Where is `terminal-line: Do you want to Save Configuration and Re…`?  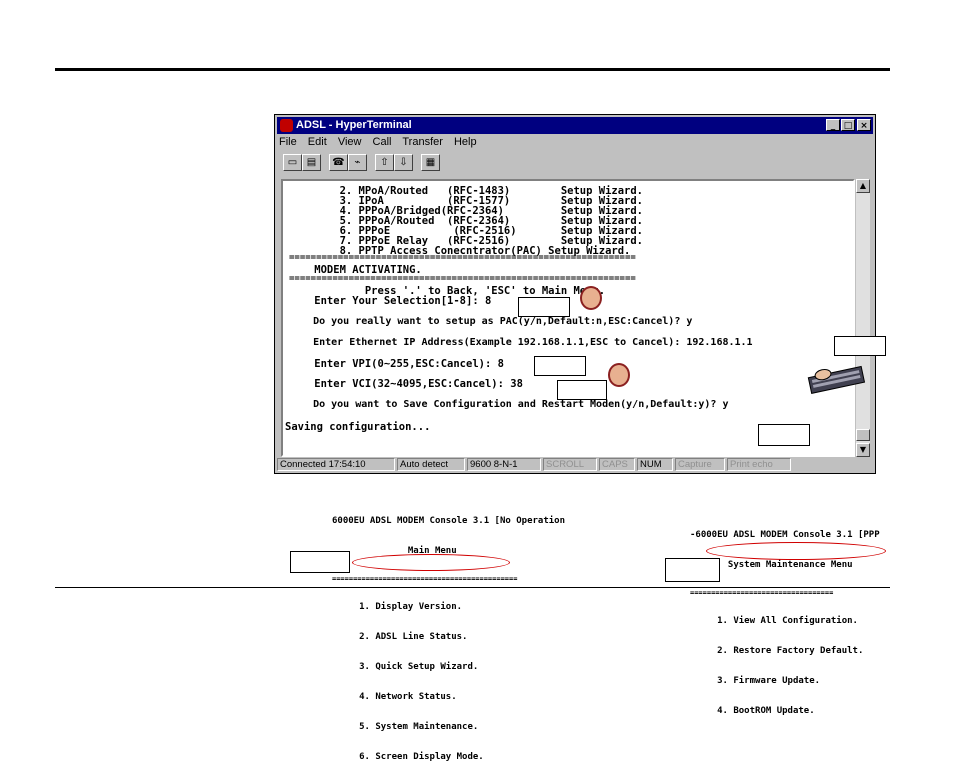
terminal-line: Do you want to Save Configuration and Re… is located at coordinates (509, 404).